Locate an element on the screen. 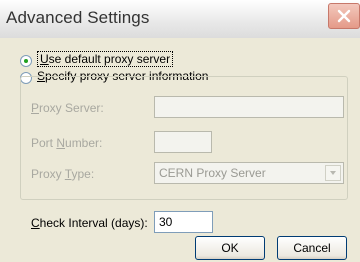 Image resolution: width=360 pixels, height=262 pixels. ok-button: OK is located at coordinates (230, 248).